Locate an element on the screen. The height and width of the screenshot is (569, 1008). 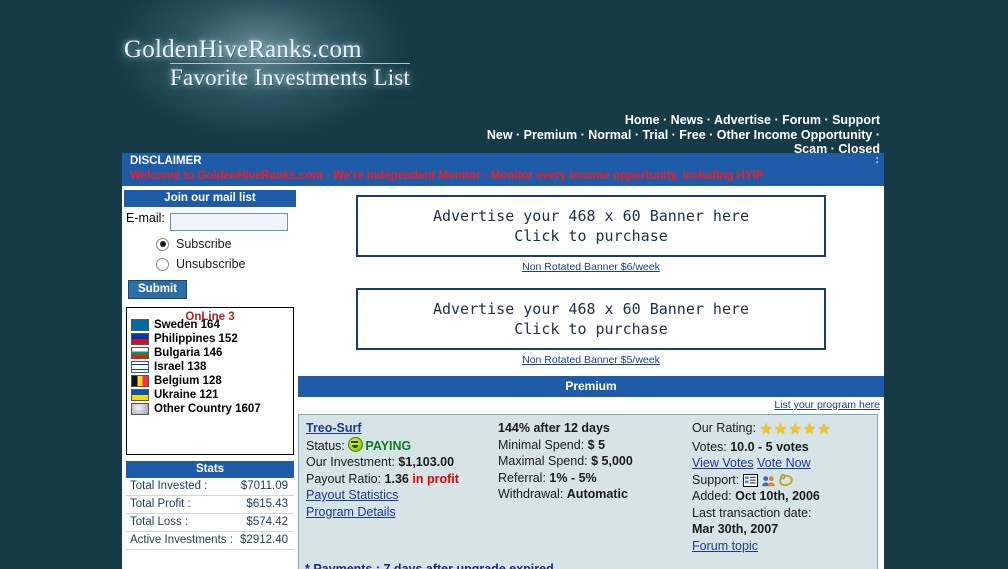
list-item: Bulgaria 146 is located at coordinates (210, 353).